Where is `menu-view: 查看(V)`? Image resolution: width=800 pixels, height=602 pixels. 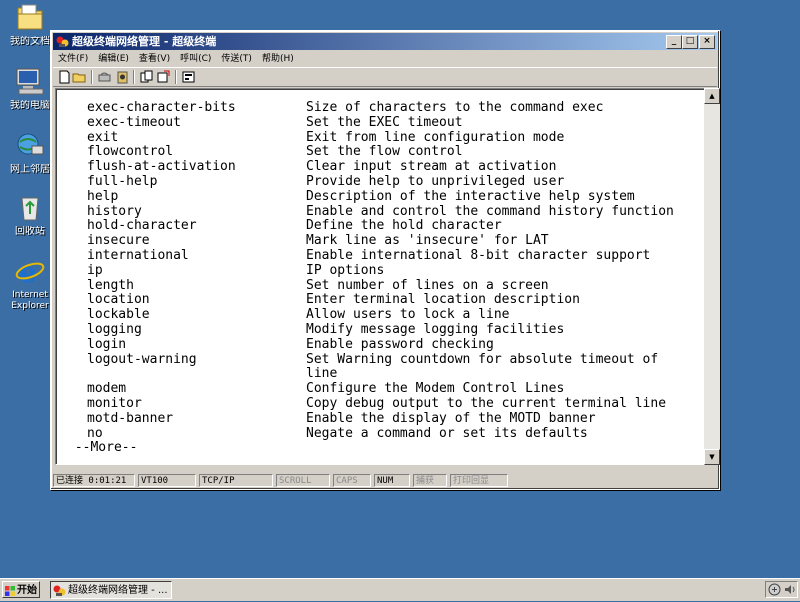 menu-view: 查看(V) is located at coordinates (154, 59).